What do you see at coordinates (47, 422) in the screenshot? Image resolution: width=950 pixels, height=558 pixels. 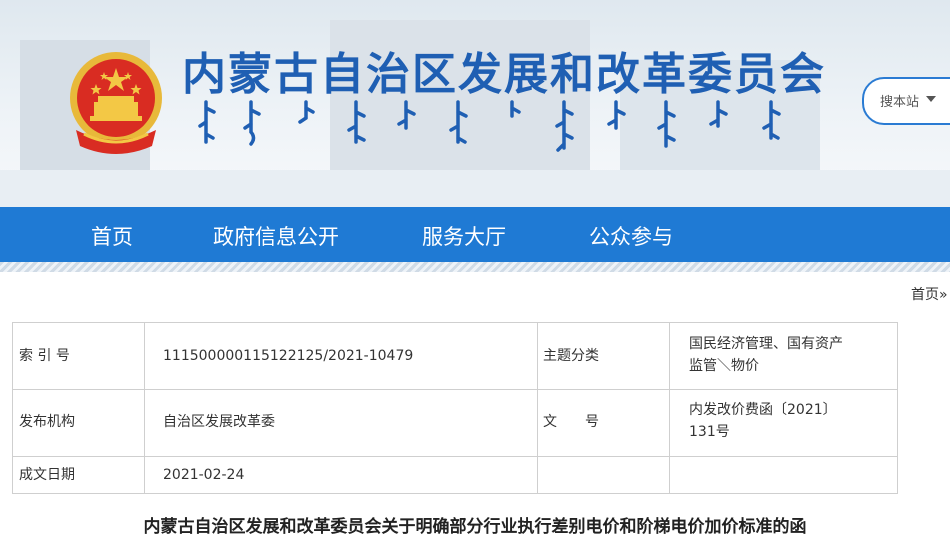 I see `issuer-label: 发布机构` at bounding box center [47, 422].